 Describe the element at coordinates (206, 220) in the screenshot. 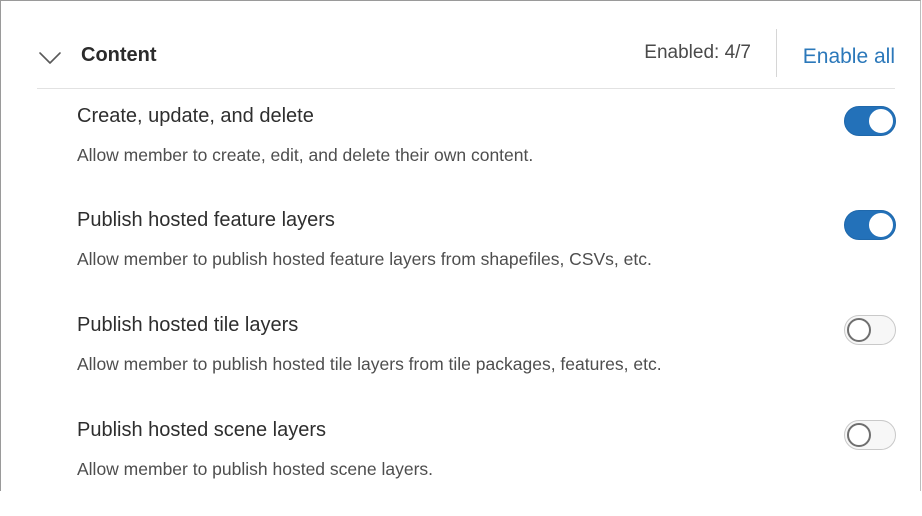

I see `privilege-title: Publish hosted feature layers` at that location.